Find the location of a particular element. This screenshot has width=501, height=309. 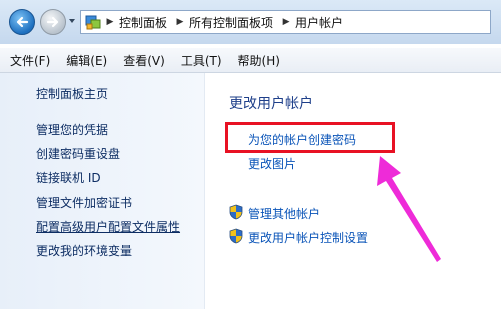

address-bar: ▶ 控制面板 ▶ 所有控制面板项 ▶ 用户帐户 is located at coordinates (250, 22).